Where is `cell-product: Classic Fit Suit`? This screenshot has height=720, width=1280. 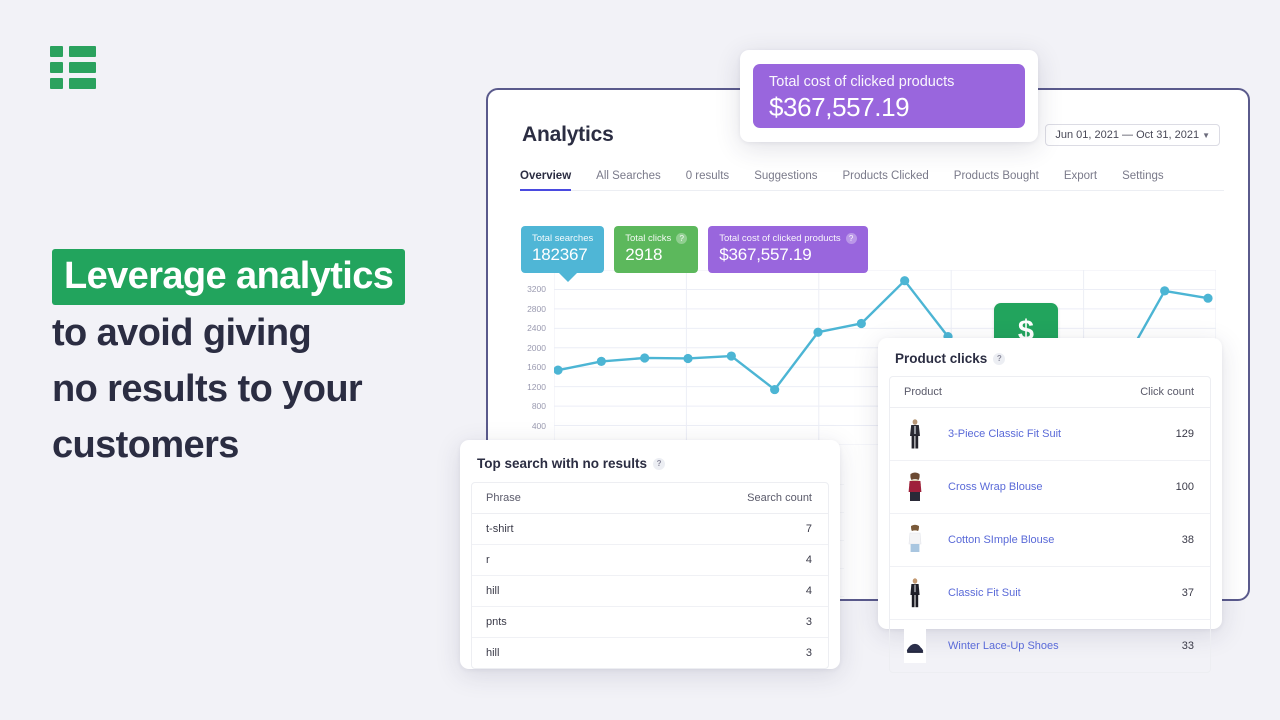
cell-product: Classic Fit Suit is located at coordinates (1004, 593).